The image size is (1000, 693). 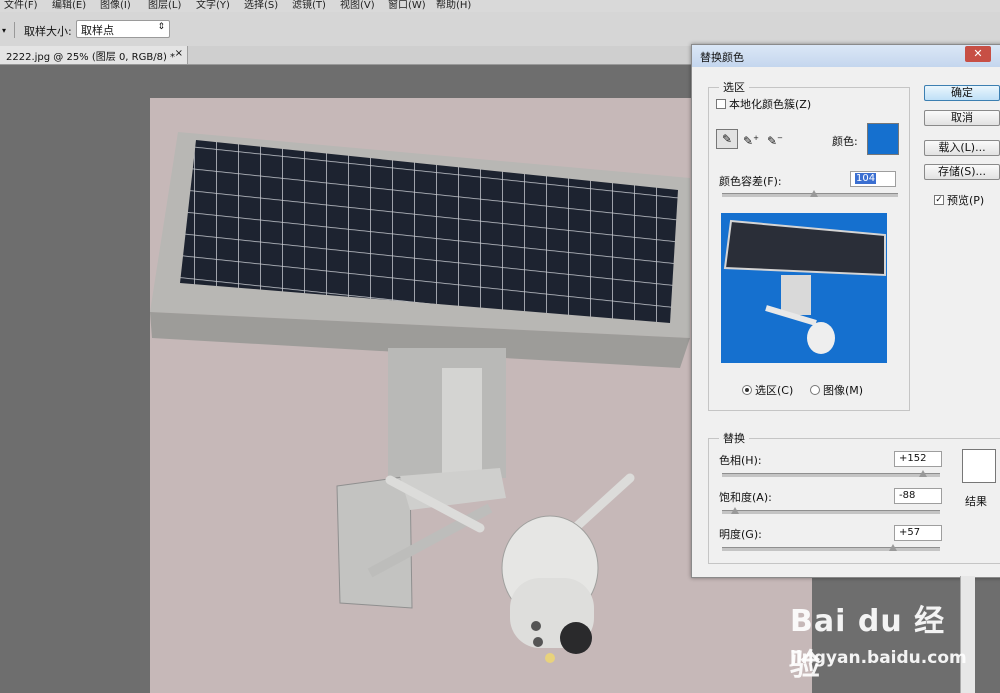 I want to click on hue-label: 色相(H):, so click(x=740, y=460).